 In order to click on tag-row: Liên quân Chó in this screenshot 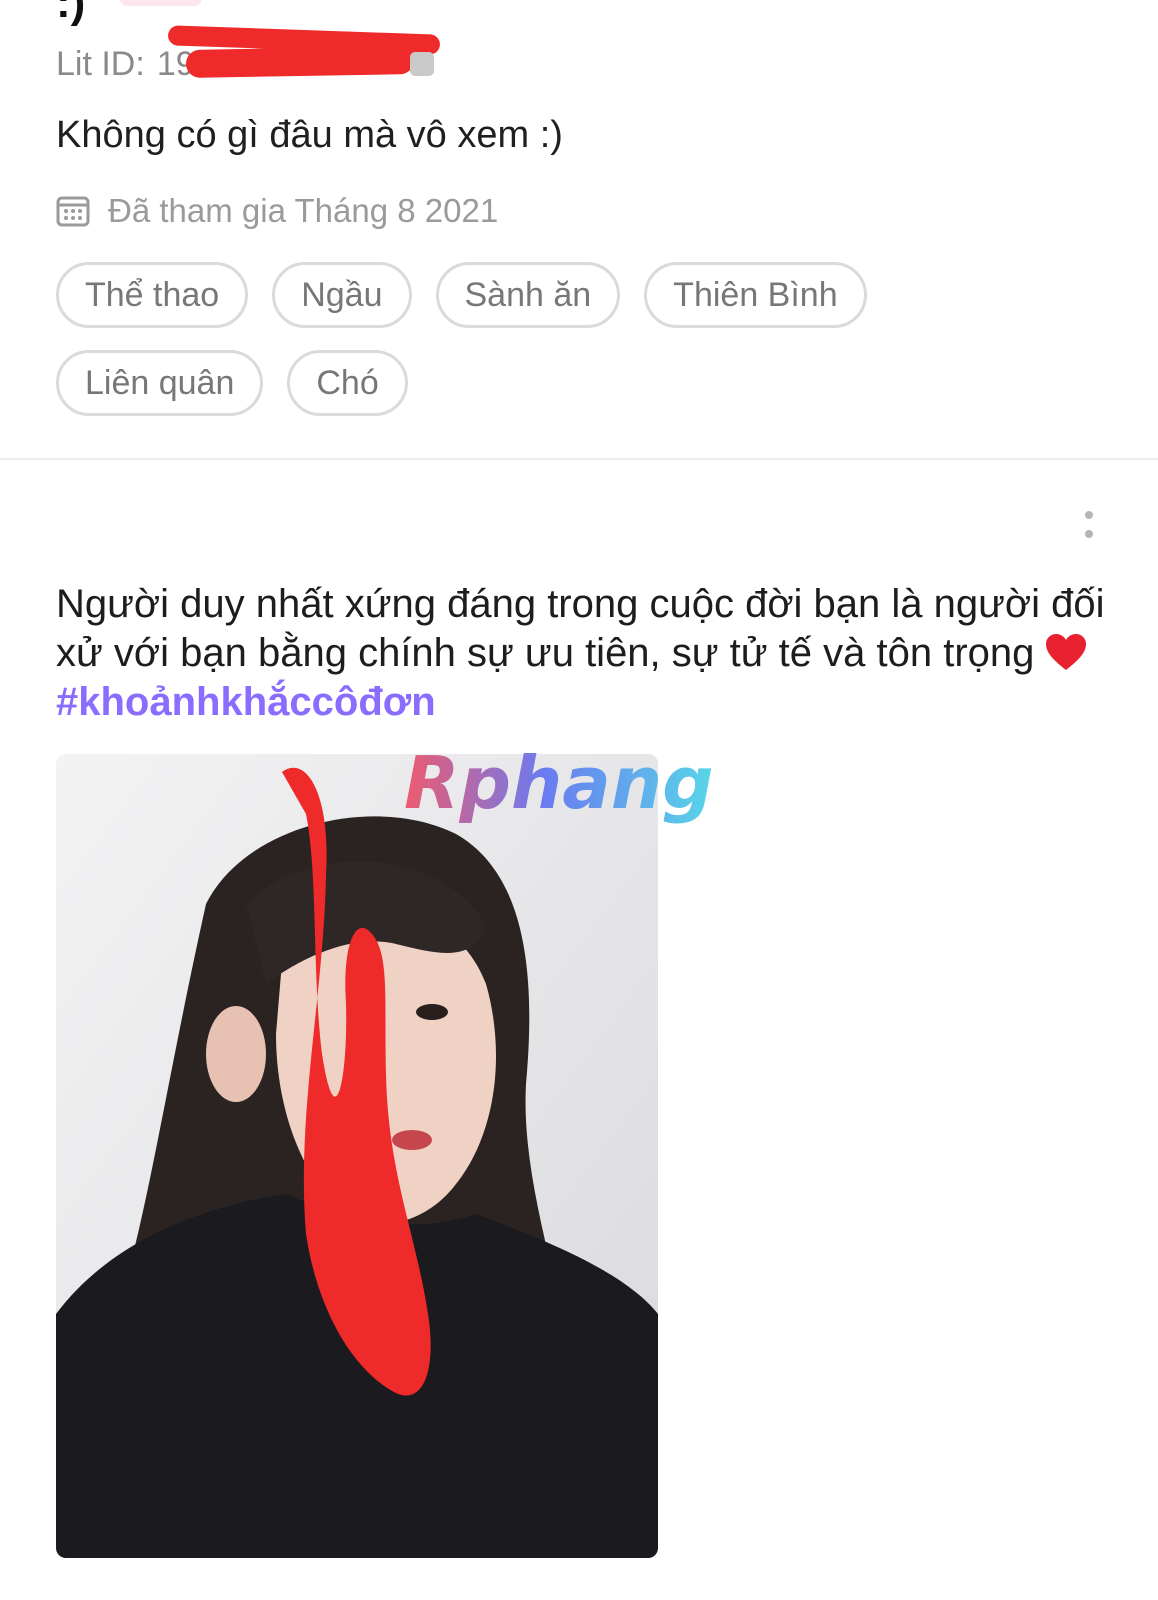, I will do `click(576, 383)`.